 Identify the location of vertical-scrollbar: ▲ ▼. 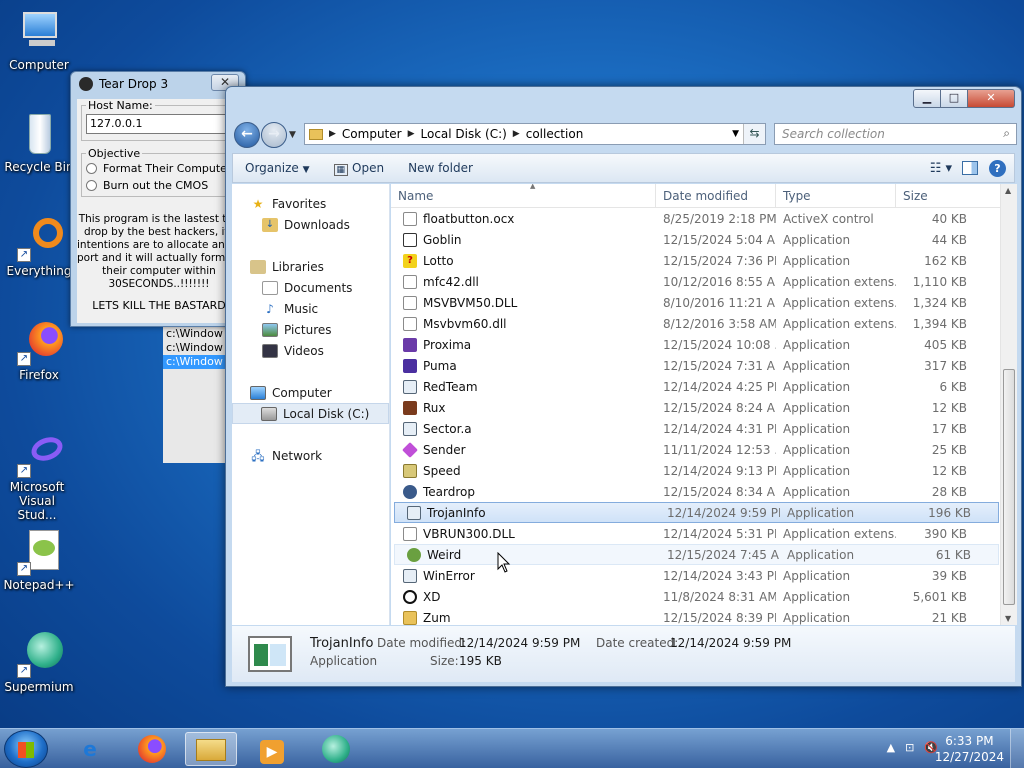
(1008, 404).